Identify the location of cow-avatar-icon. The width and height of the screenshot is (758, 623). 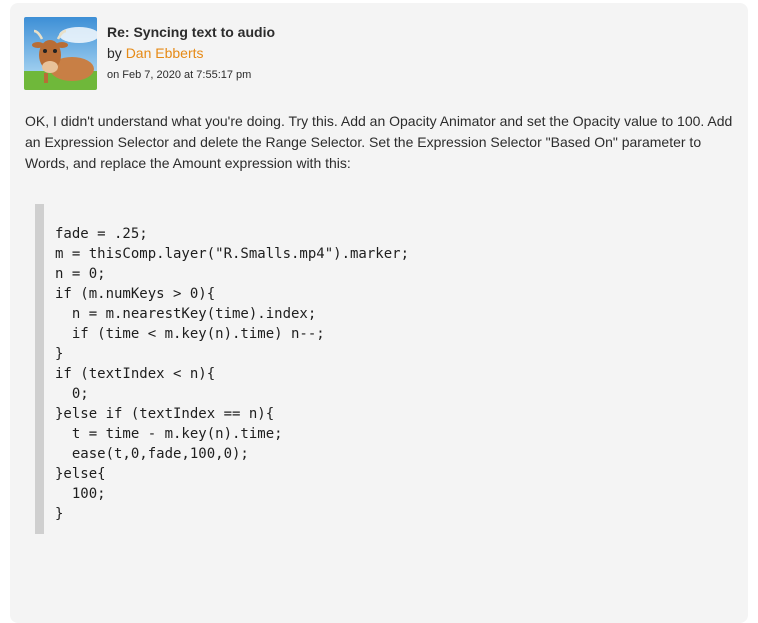
(60, 53).